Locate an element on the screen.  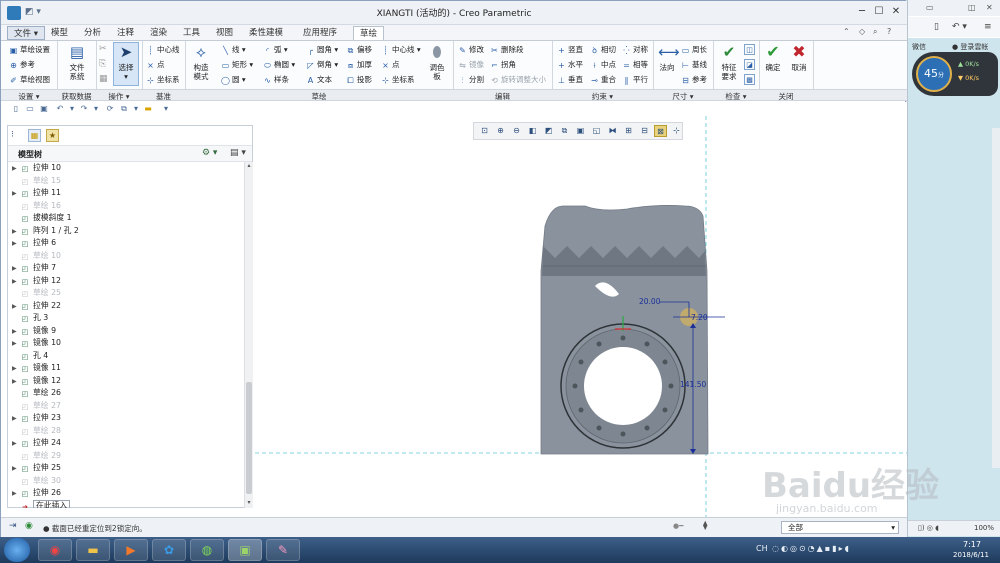
display-style-icon: ◩ is located at coordinates (548, 131).